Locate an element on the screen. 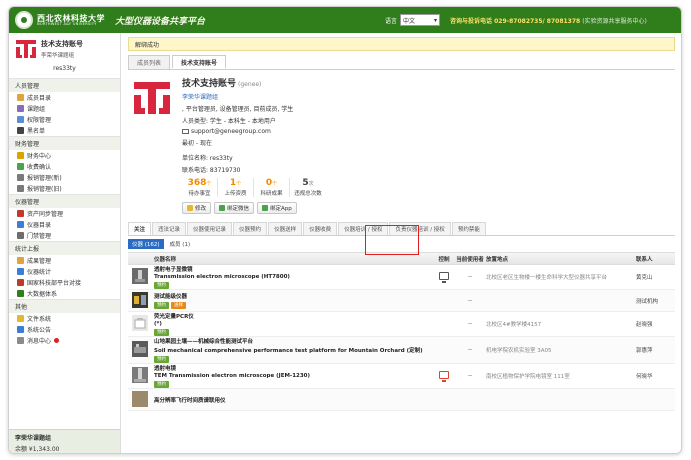 This screenshot has height=460, width=691. sidebar-item-achievements: 成果管理 is located at coordinates (64, 260).